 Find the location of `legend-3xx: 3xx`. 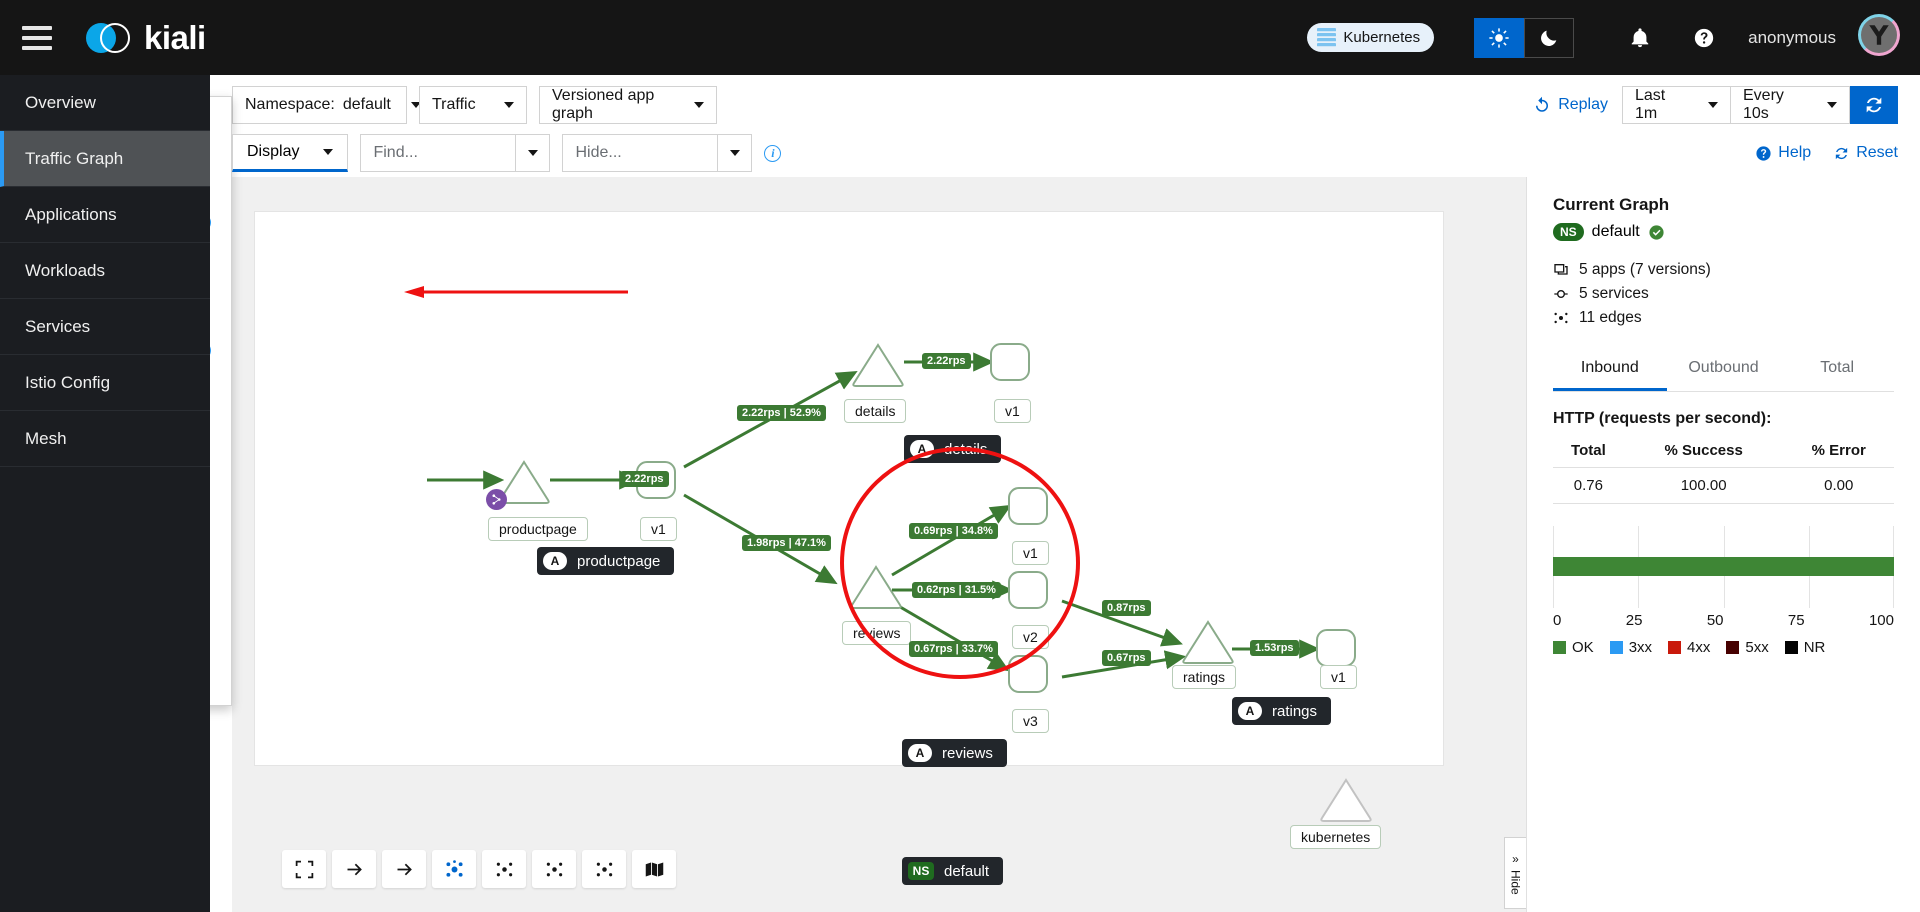

legend-3xx: 3xx is located at coordinates (1630, 647).